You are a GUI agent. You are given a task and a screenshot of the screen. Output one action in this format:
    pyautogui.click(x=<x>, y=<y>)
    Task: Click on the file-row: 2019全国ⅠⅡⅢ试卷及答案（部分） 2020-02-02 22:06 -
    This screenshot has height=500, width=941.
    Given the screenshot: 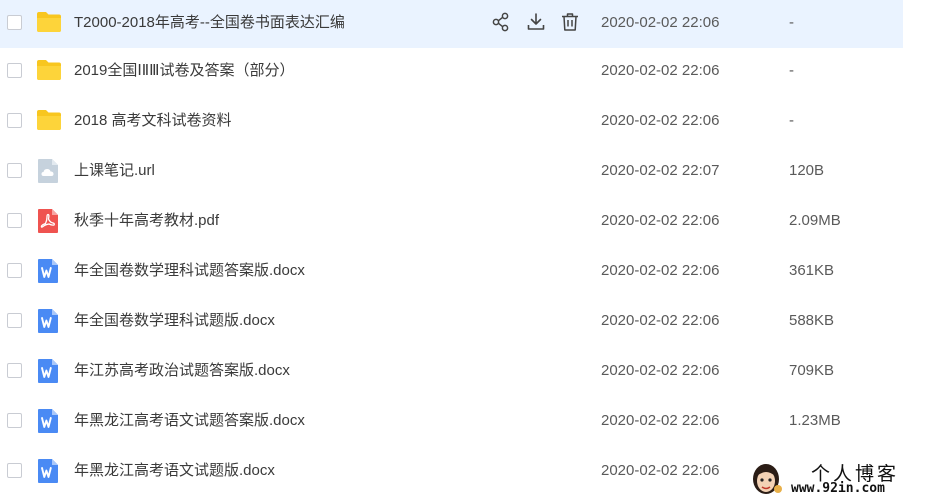 What is the action you would take?
    pyautogui.click(x=451, y=72)
    